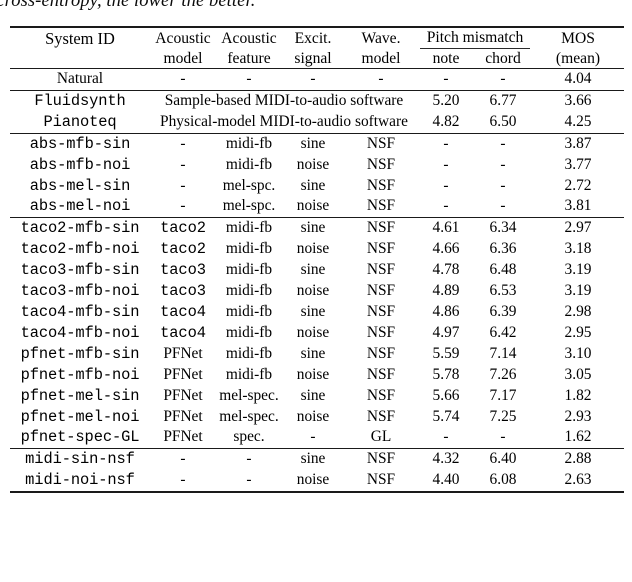 The image size is (632, 582). What do you see at coordinates (446, 228) in the screenshot?
I see `cell-pitch-note: 4.61` at bounding box center [446, 228].